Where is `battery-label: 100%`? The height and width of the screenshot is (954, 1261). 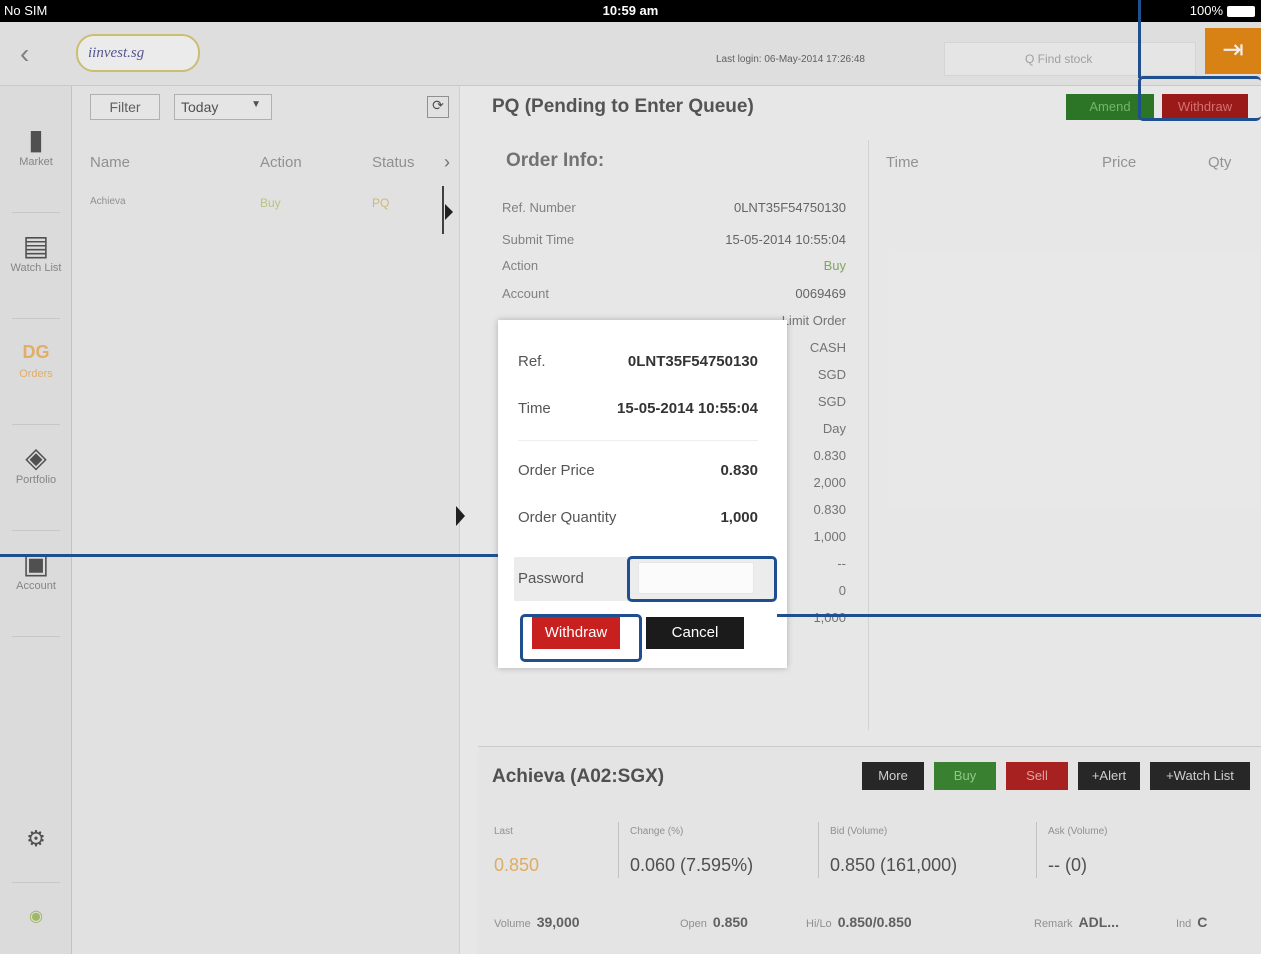
battery-label: 100% is located at coordinates (1206, 10).